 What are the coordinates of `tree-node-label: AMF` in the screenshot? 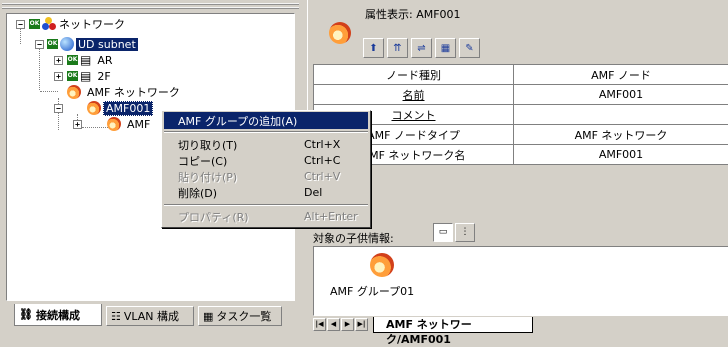 It's located at (138, 124).